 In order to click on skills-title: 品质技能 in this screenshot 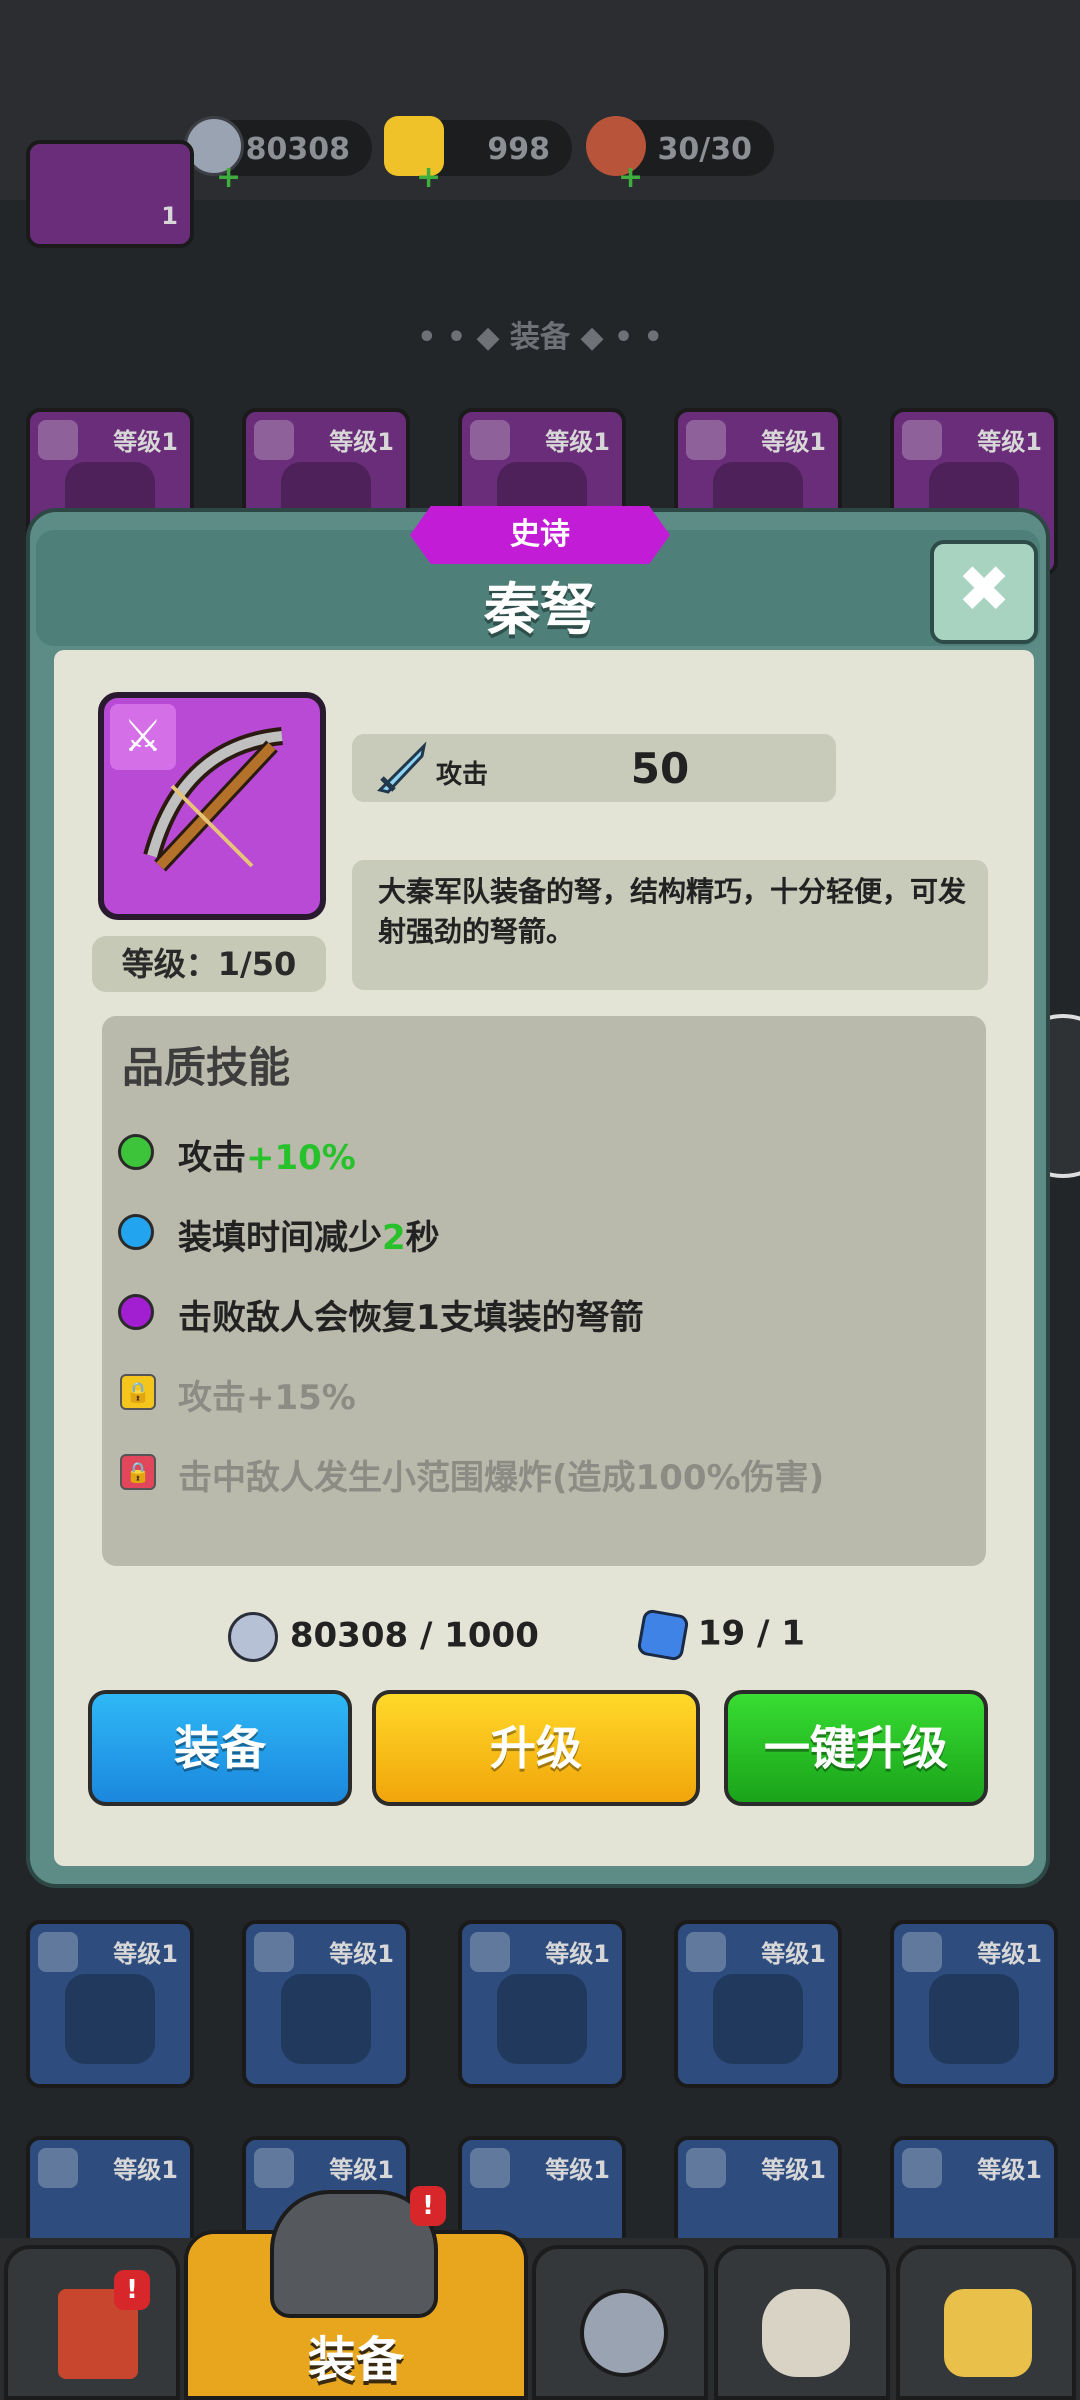, I will do `click(206, 1067)`.